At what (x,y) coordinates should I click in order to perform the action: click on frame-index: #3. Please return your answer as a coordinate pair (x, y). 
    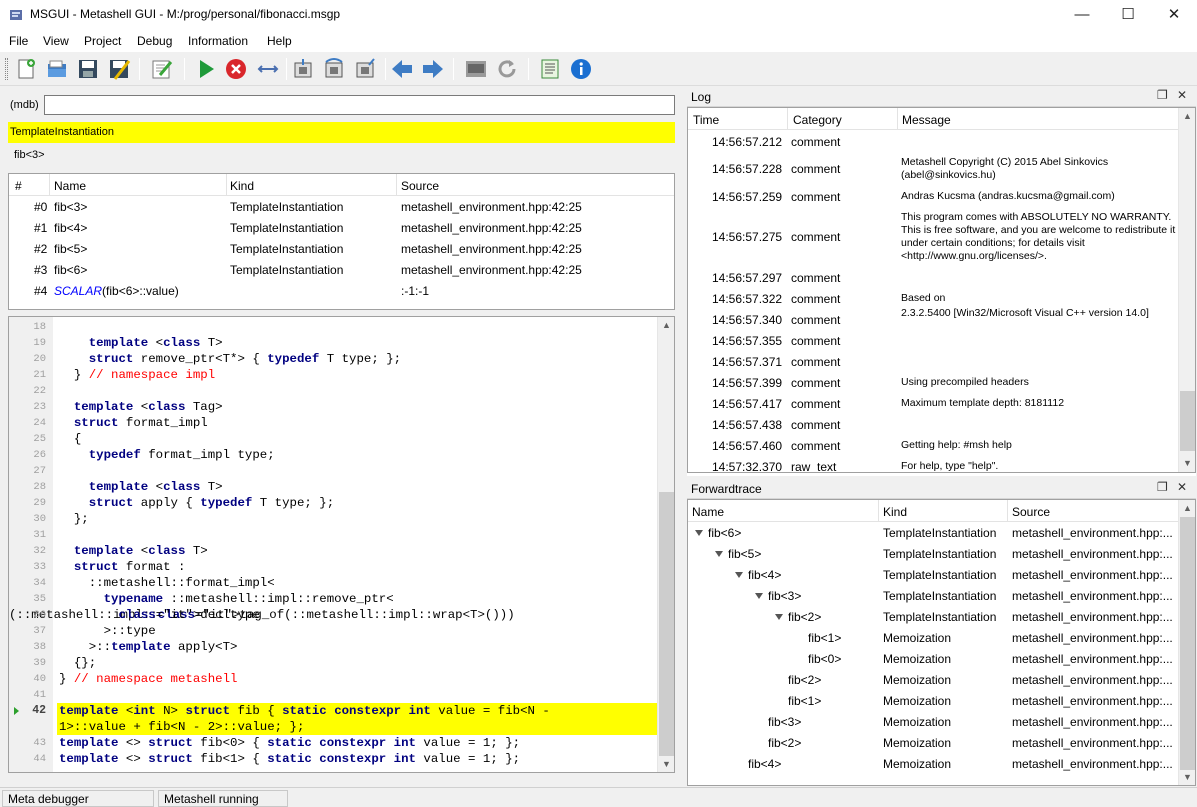
    Looking at the image, I should click on (41, 270).